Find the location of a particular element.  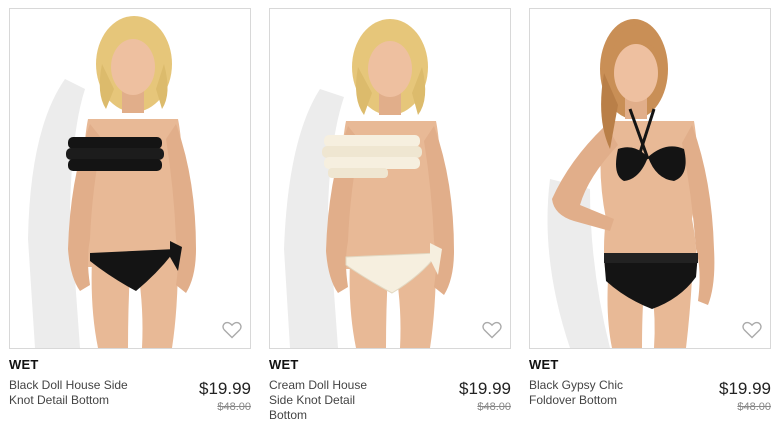

product-name-link: Cream Doll House Side Knot Detail Bottom is located at coordinates (329, 400).